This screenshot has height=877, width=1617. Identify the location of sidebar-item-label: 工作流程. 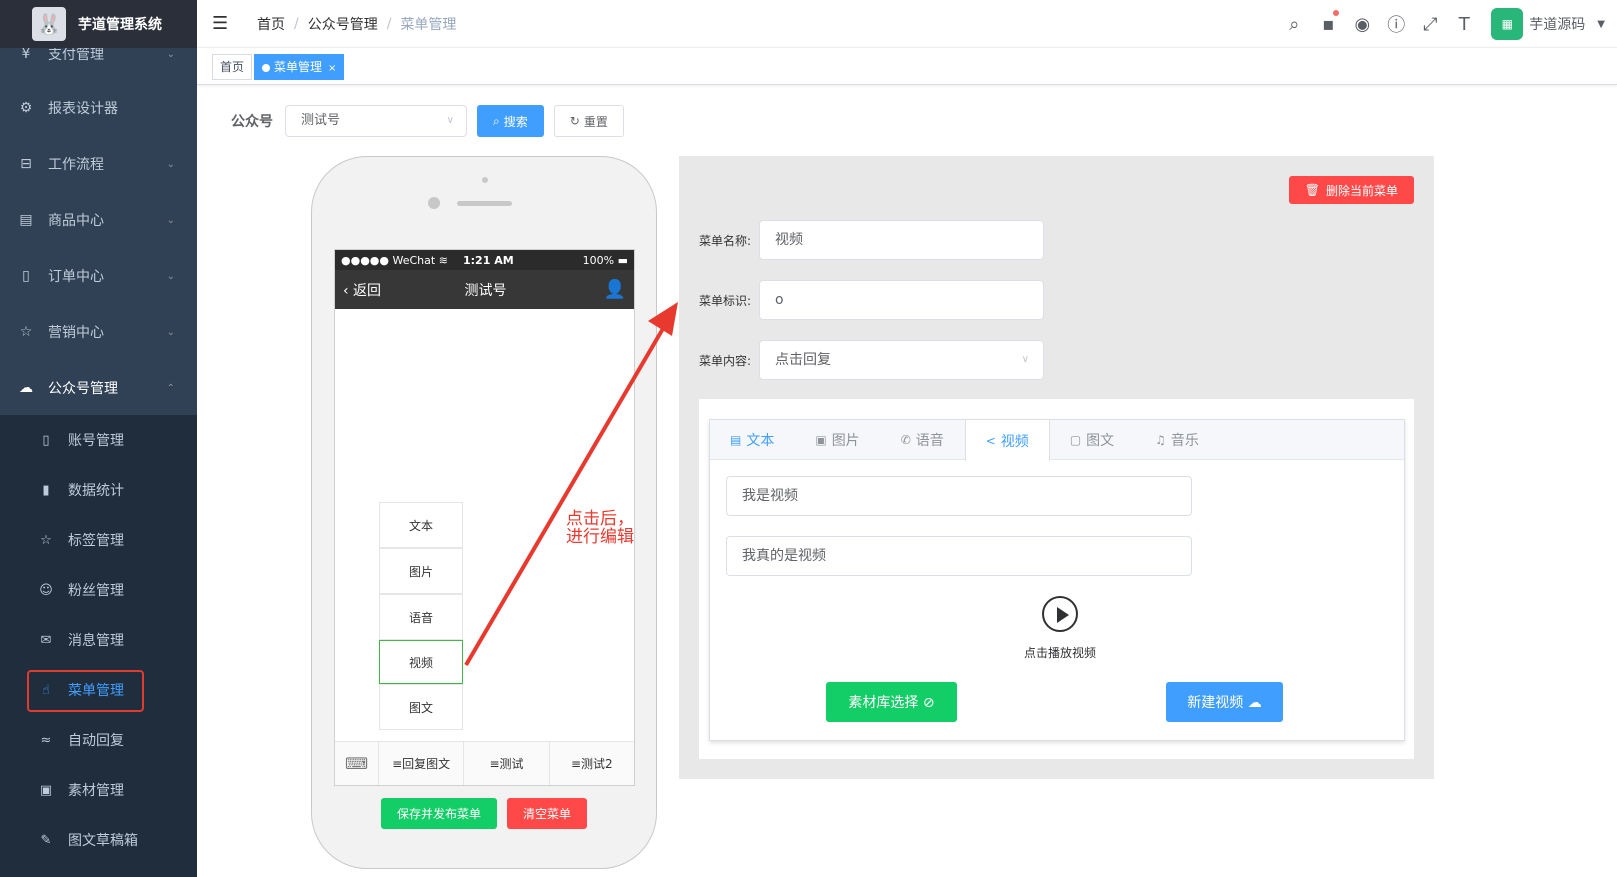
(76, 165).